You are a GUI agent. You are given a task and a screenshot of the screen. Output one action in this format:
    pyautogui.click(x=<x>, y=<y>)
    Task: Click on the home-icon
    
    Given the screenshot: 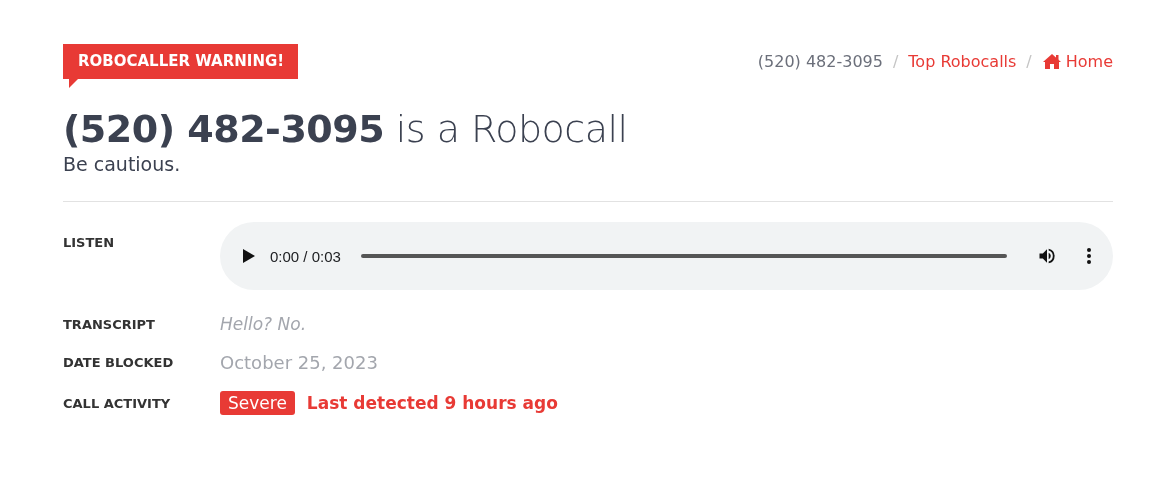 What is the action you would take?
    pyautogui.click(x=1051, y=61)
    